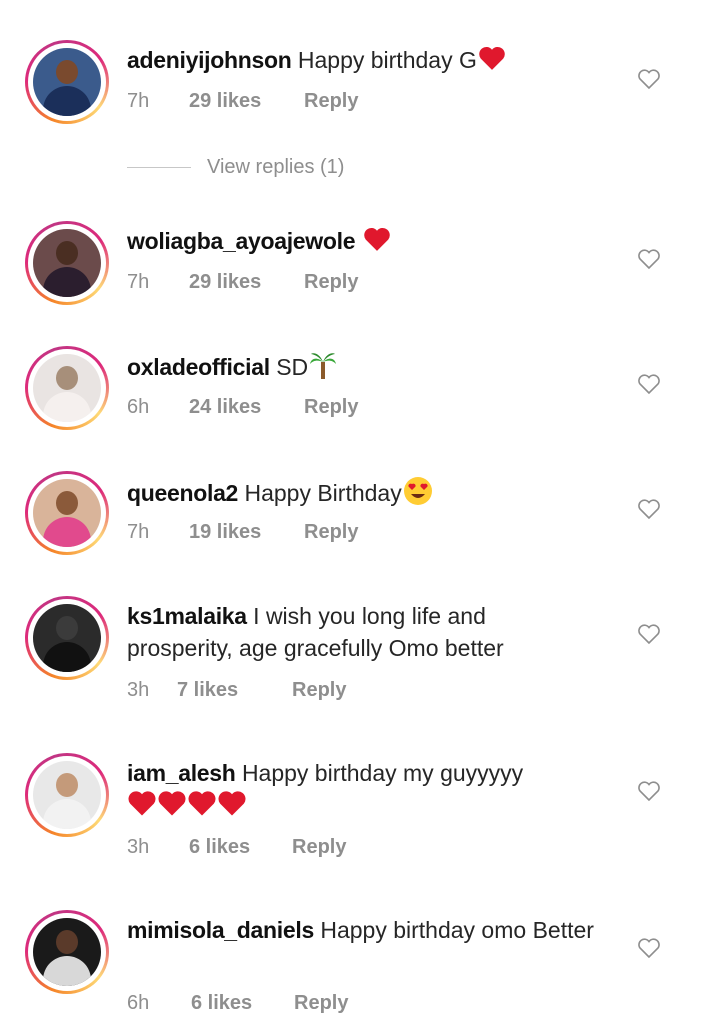 Image resolution: width=704 pixels, height=1024 pixels. What do you see at coordinates (241, 241) in the screenshot?
I see `comment-username: woliagba_ayoajewole` at bounding box center [241, 241].